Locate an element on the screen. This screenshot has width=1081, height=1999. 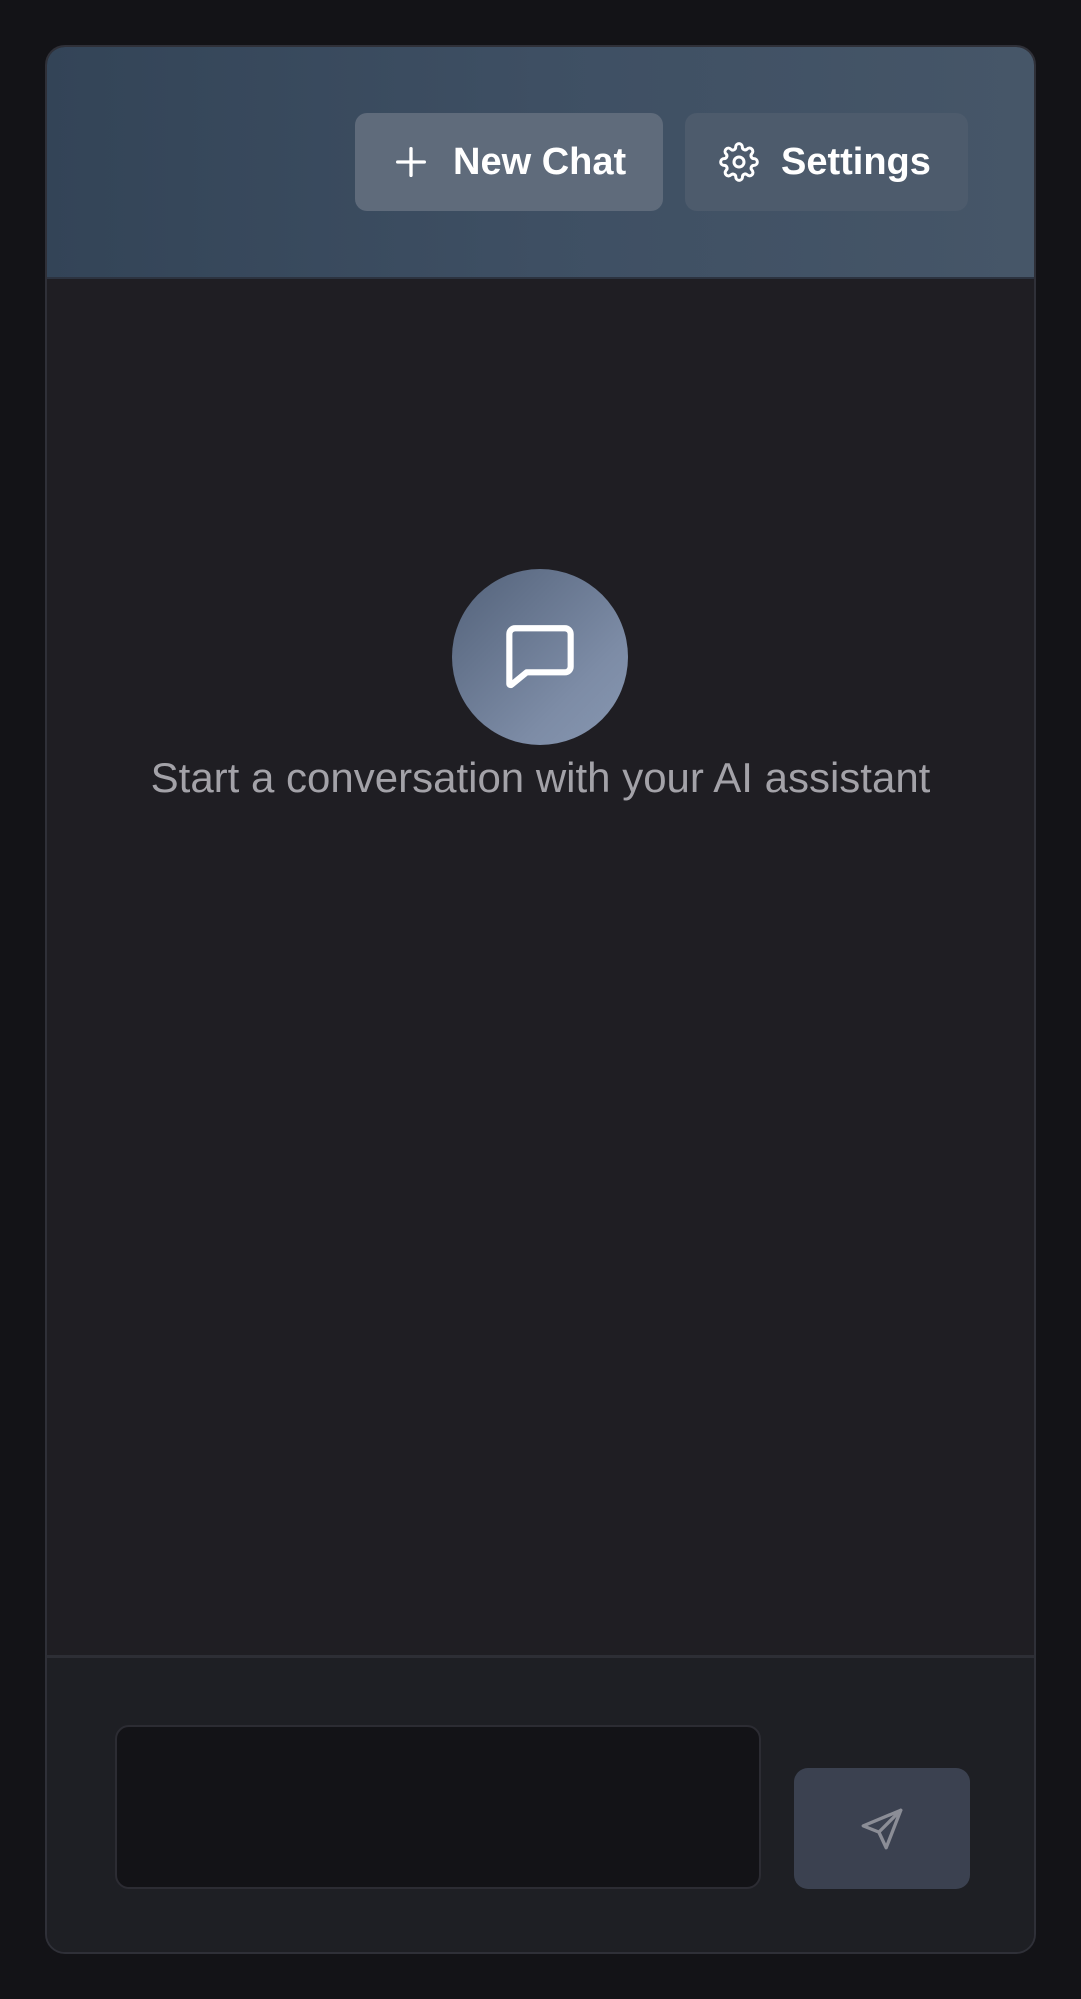
gear-icon is located at coordinates (739, 162).